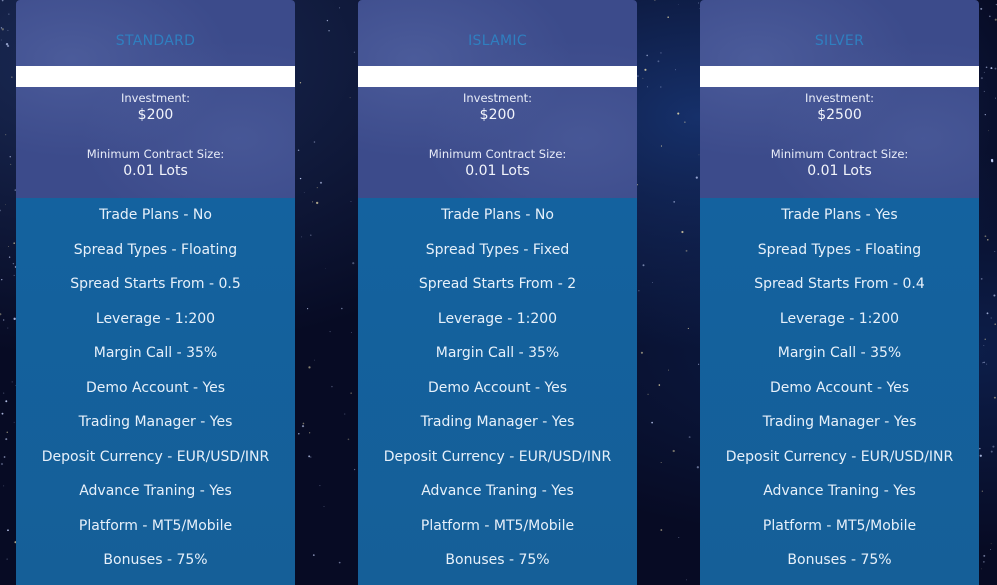 Image resolution: width=997 pixels, height=585 pixels. I want to click on plan-feature-item: Bonuses - 75%, so click(155, 560).